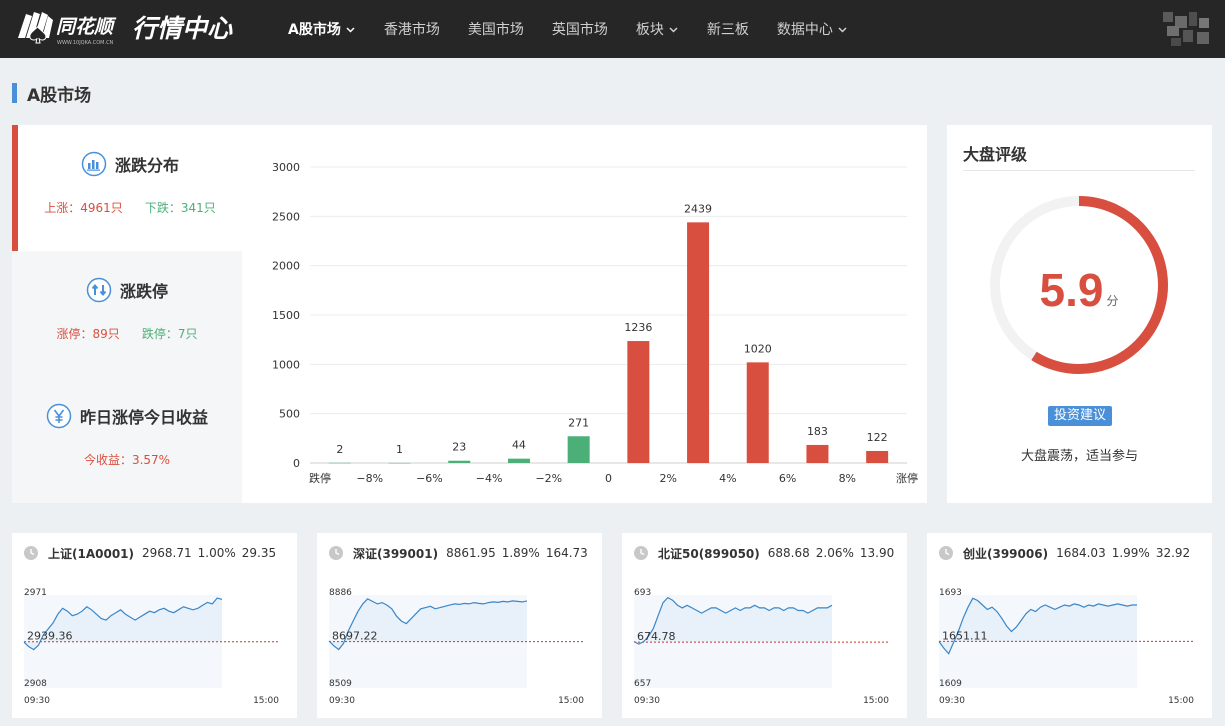 This screenshot has height=726, width=1225. What do you see at coordinates (289, 414) in the screenshot?
I see `y-tick-label: 500` at bounding box center [289, 414].